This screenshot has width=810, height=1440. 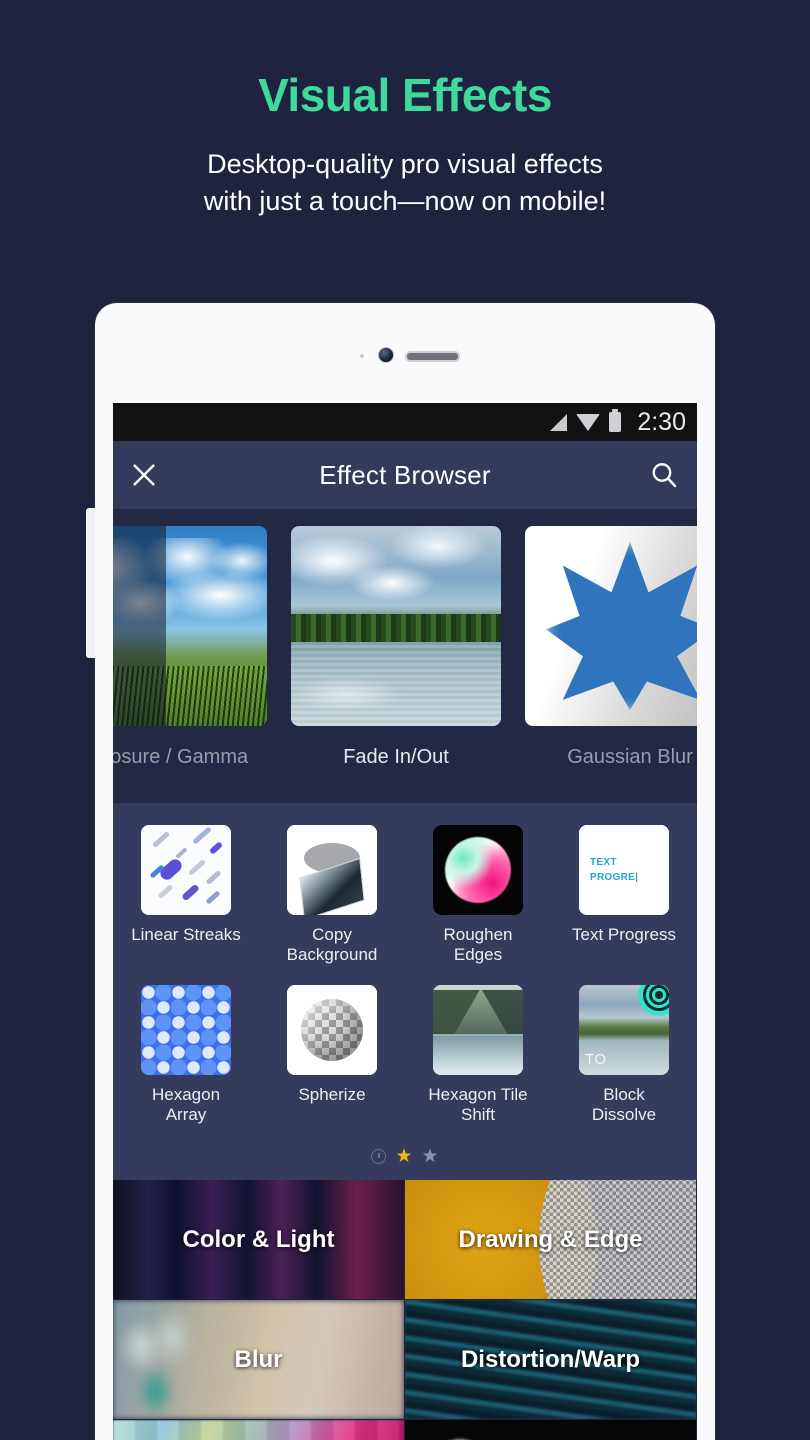 I want to click on category-tile-drawing-edge: Drawing & Edge, so click(x=551, y=1240).